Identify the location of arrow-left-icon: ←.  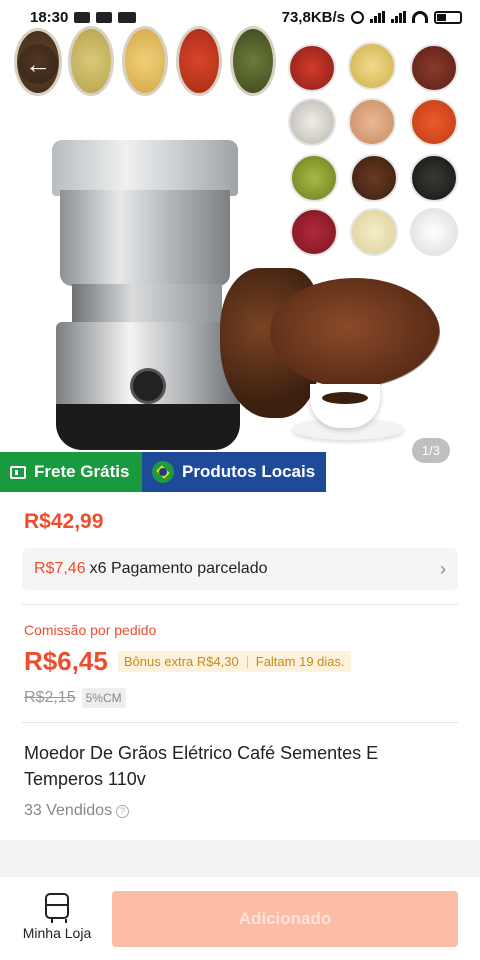
(38, 63).